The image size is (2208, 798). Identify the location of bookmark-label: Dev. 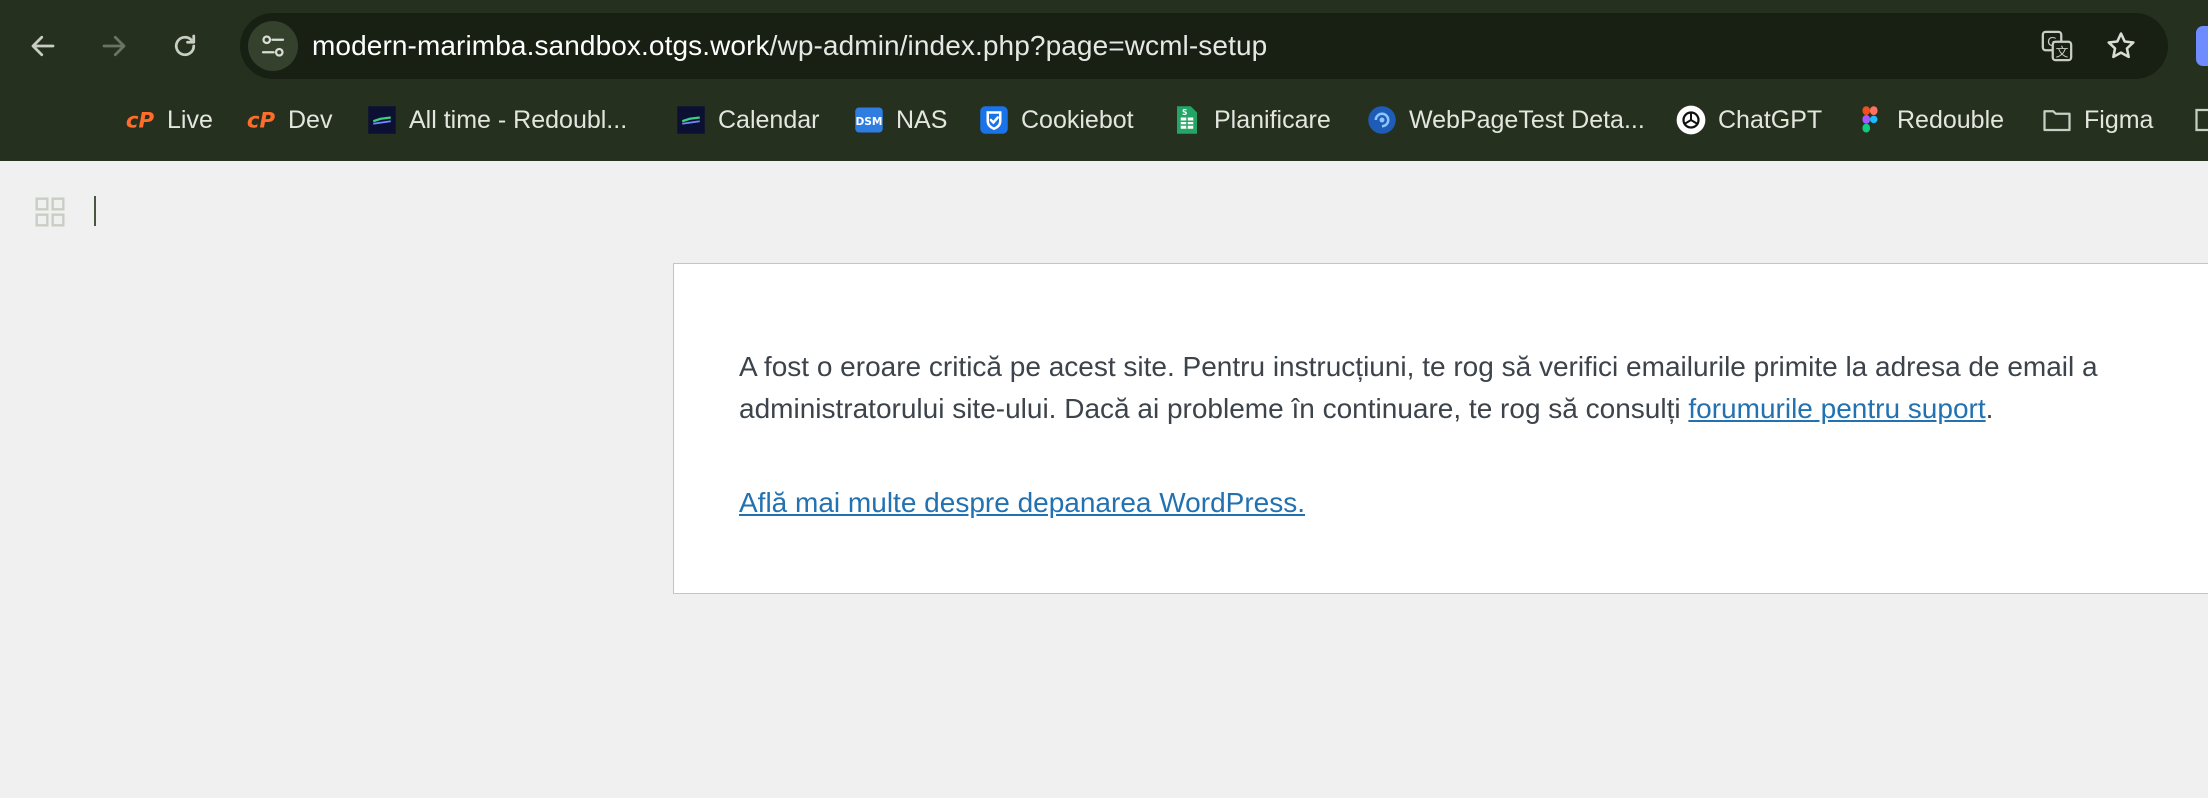
(310, 119).